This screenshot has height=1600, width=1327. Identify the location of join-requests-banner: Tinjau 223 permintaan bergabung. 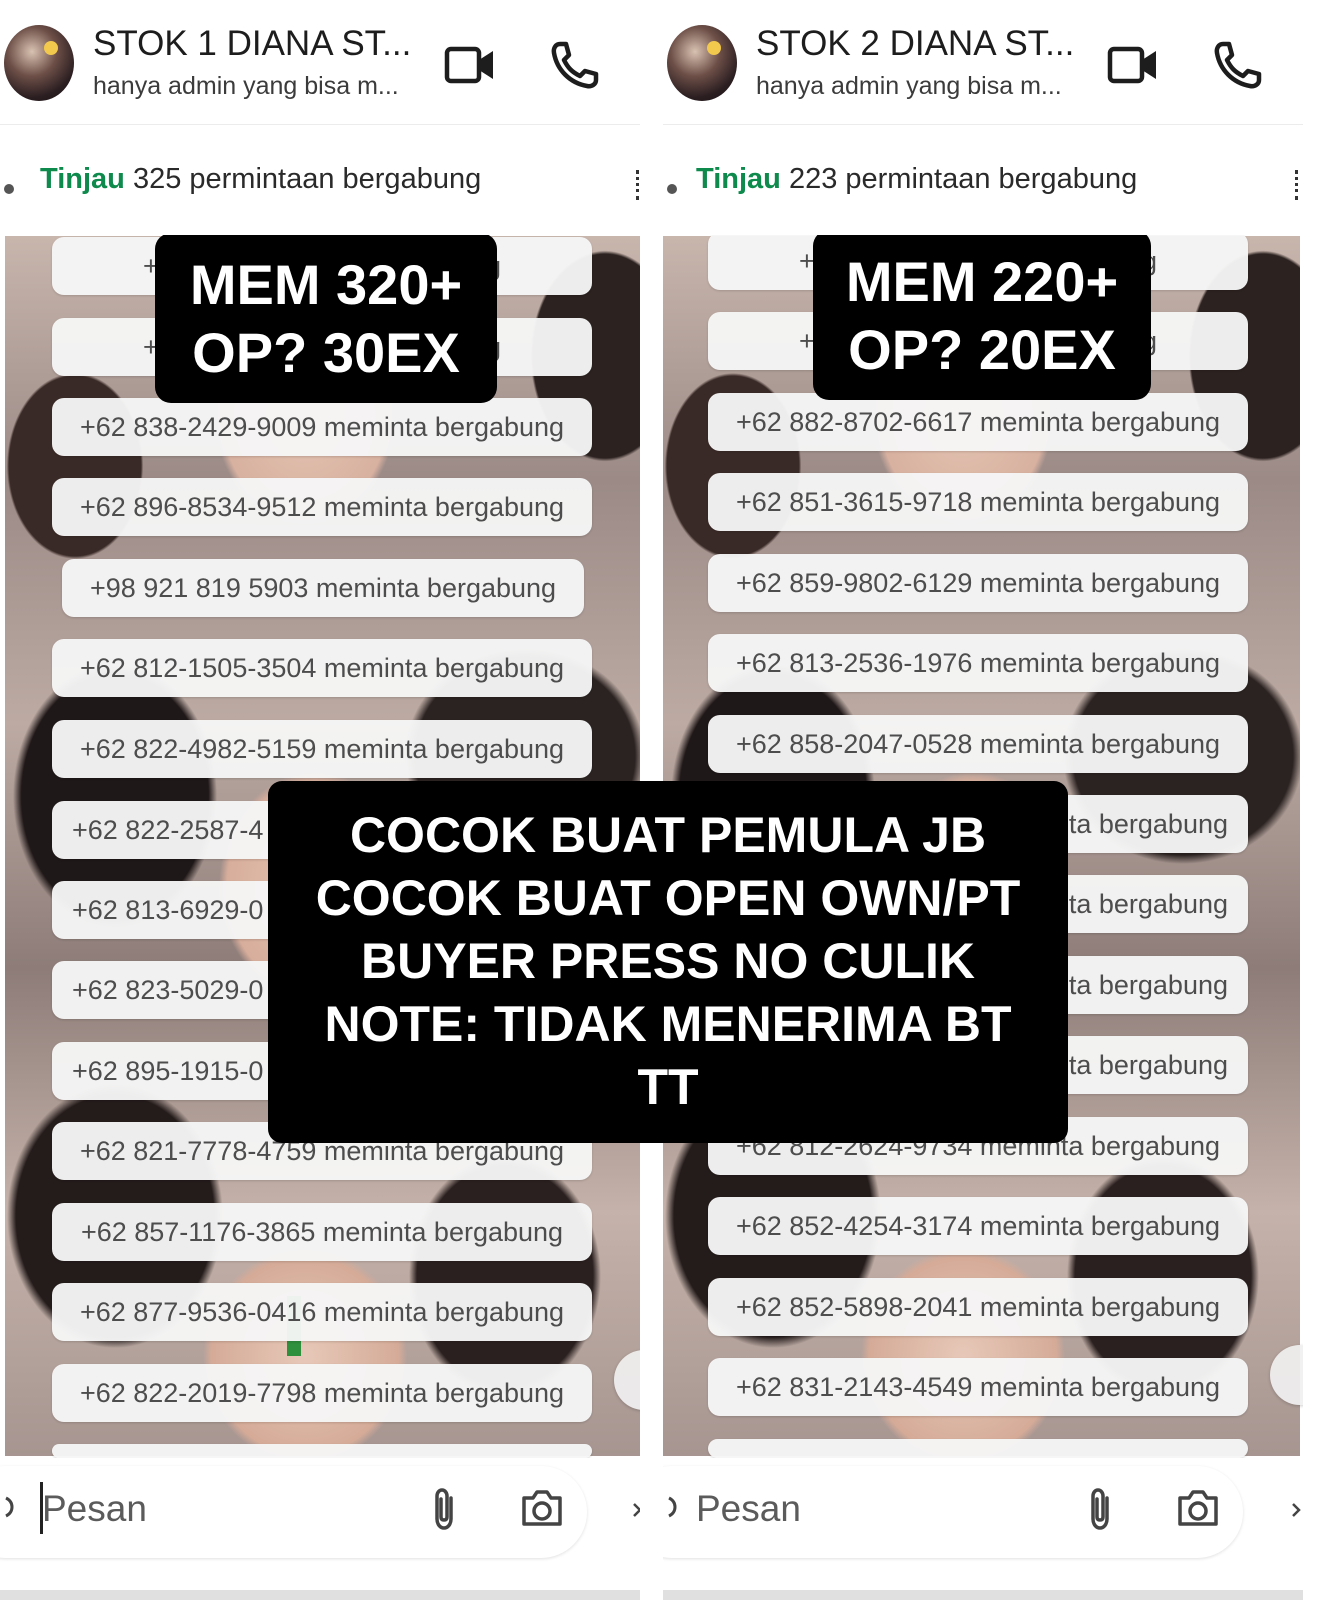
(916, 179).